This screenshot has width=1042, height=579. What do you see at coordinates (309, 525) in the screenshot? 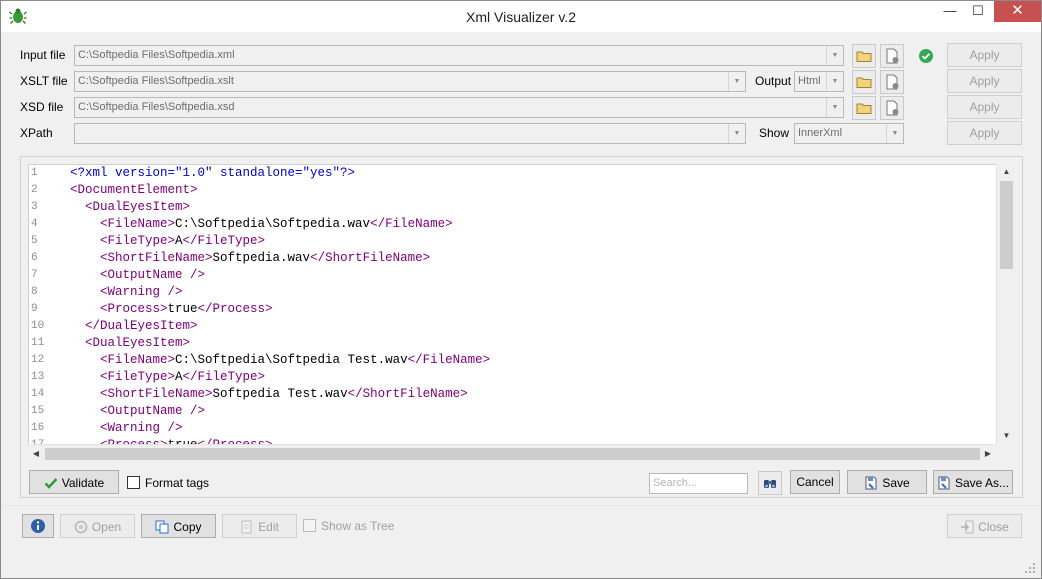
I see `show-as-tree-checkbox` at bounding box center [309, 525].